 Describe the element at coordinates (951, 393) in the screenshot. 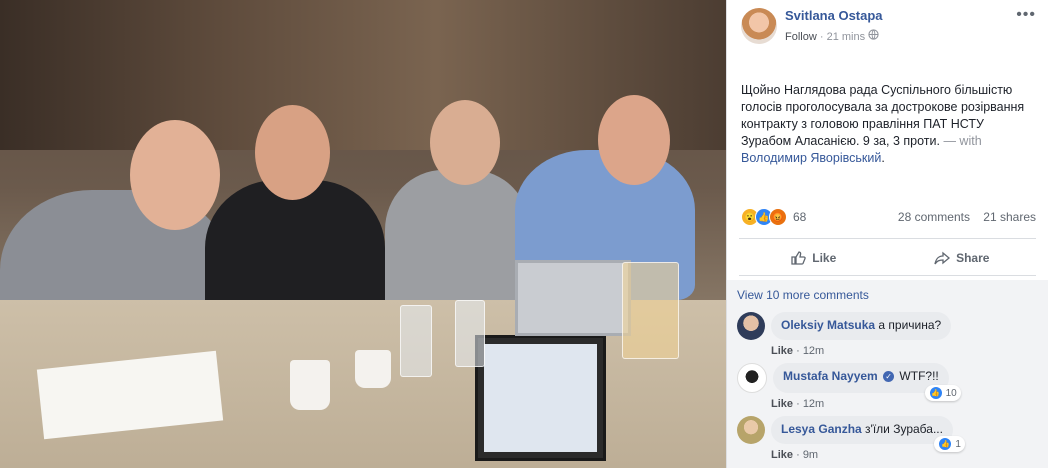

I see `comment-reaction-number: 10` at that location.